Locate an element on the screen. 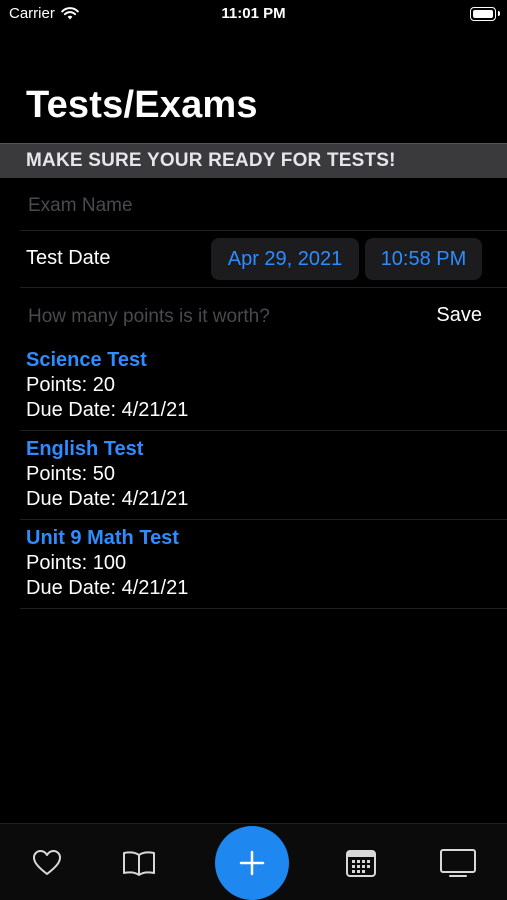 The width and height of the screenshot is (507, 900). book-icon is located at coordinates (139, 863).